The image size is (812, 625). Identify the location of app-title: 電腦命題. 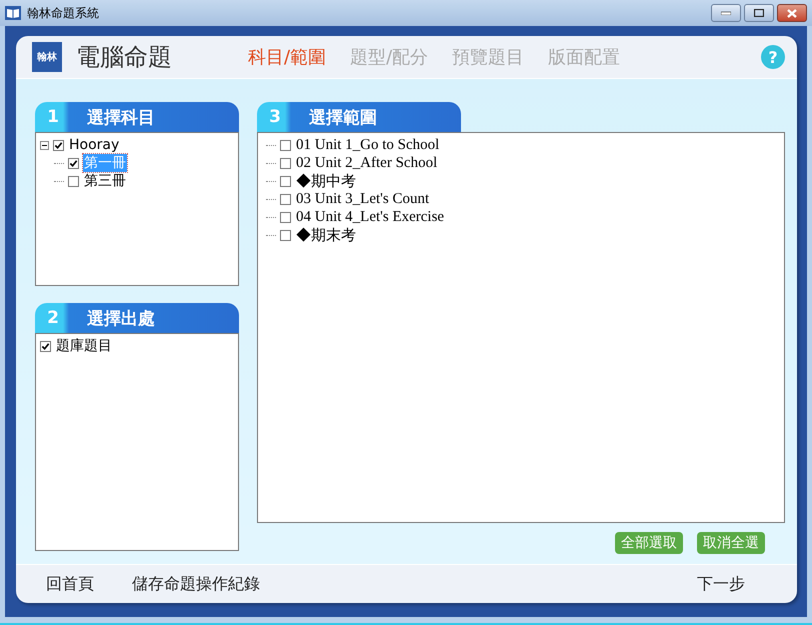
(124, 57).